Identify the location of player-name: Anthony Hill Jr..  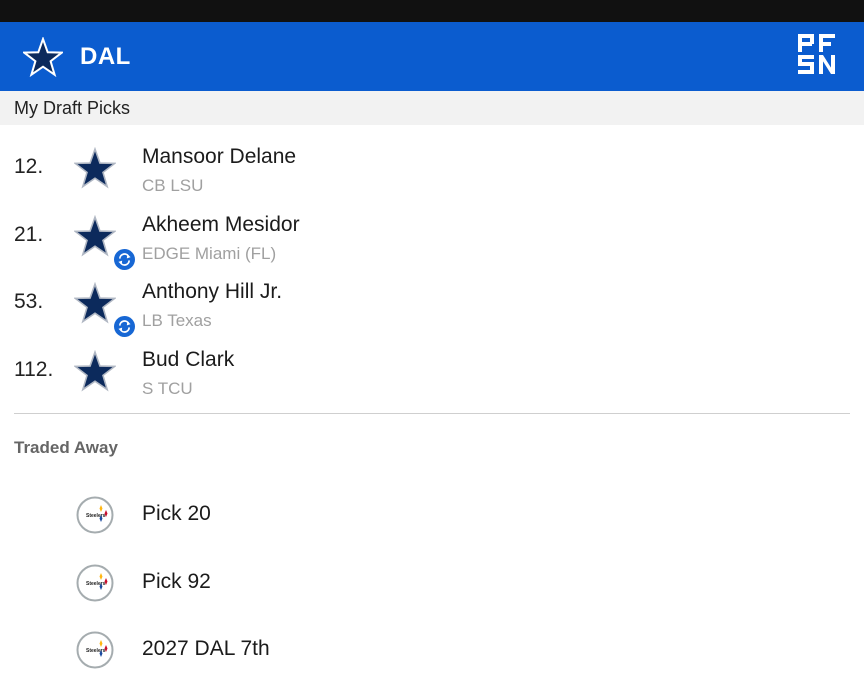
(212, 291).